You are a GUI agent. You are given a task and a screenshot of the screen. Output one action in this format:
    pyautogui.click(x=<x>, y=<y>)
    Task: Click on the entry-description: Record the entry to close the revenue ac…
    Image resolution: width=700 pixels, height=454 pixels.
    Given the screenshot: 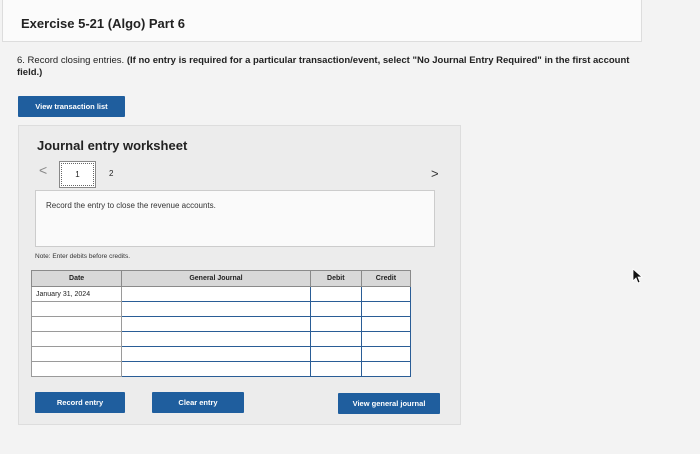 What is the action you would take?
    pyautogui.click(x=131, y=205)
    